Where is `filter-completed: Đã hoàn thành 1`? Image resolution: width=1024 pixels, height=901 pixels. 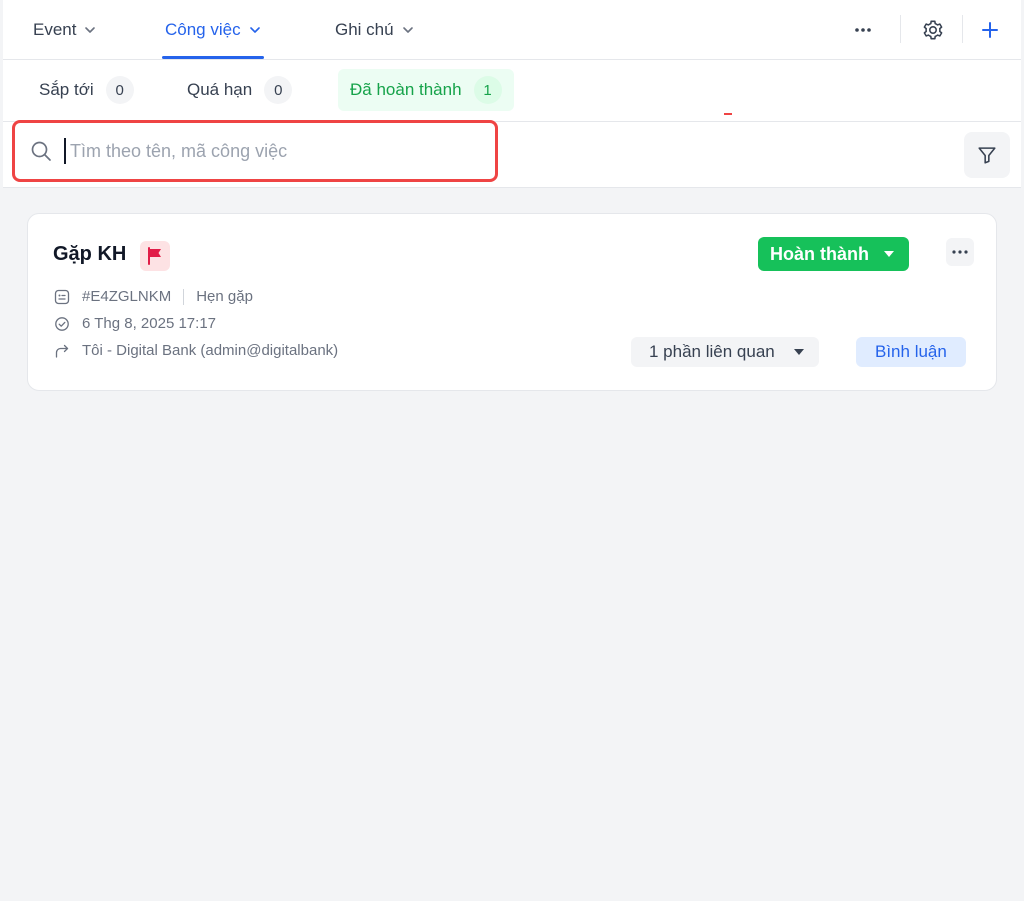
filter-completed: Đã hoàn thành 1 is located at coordinates (426, 90).